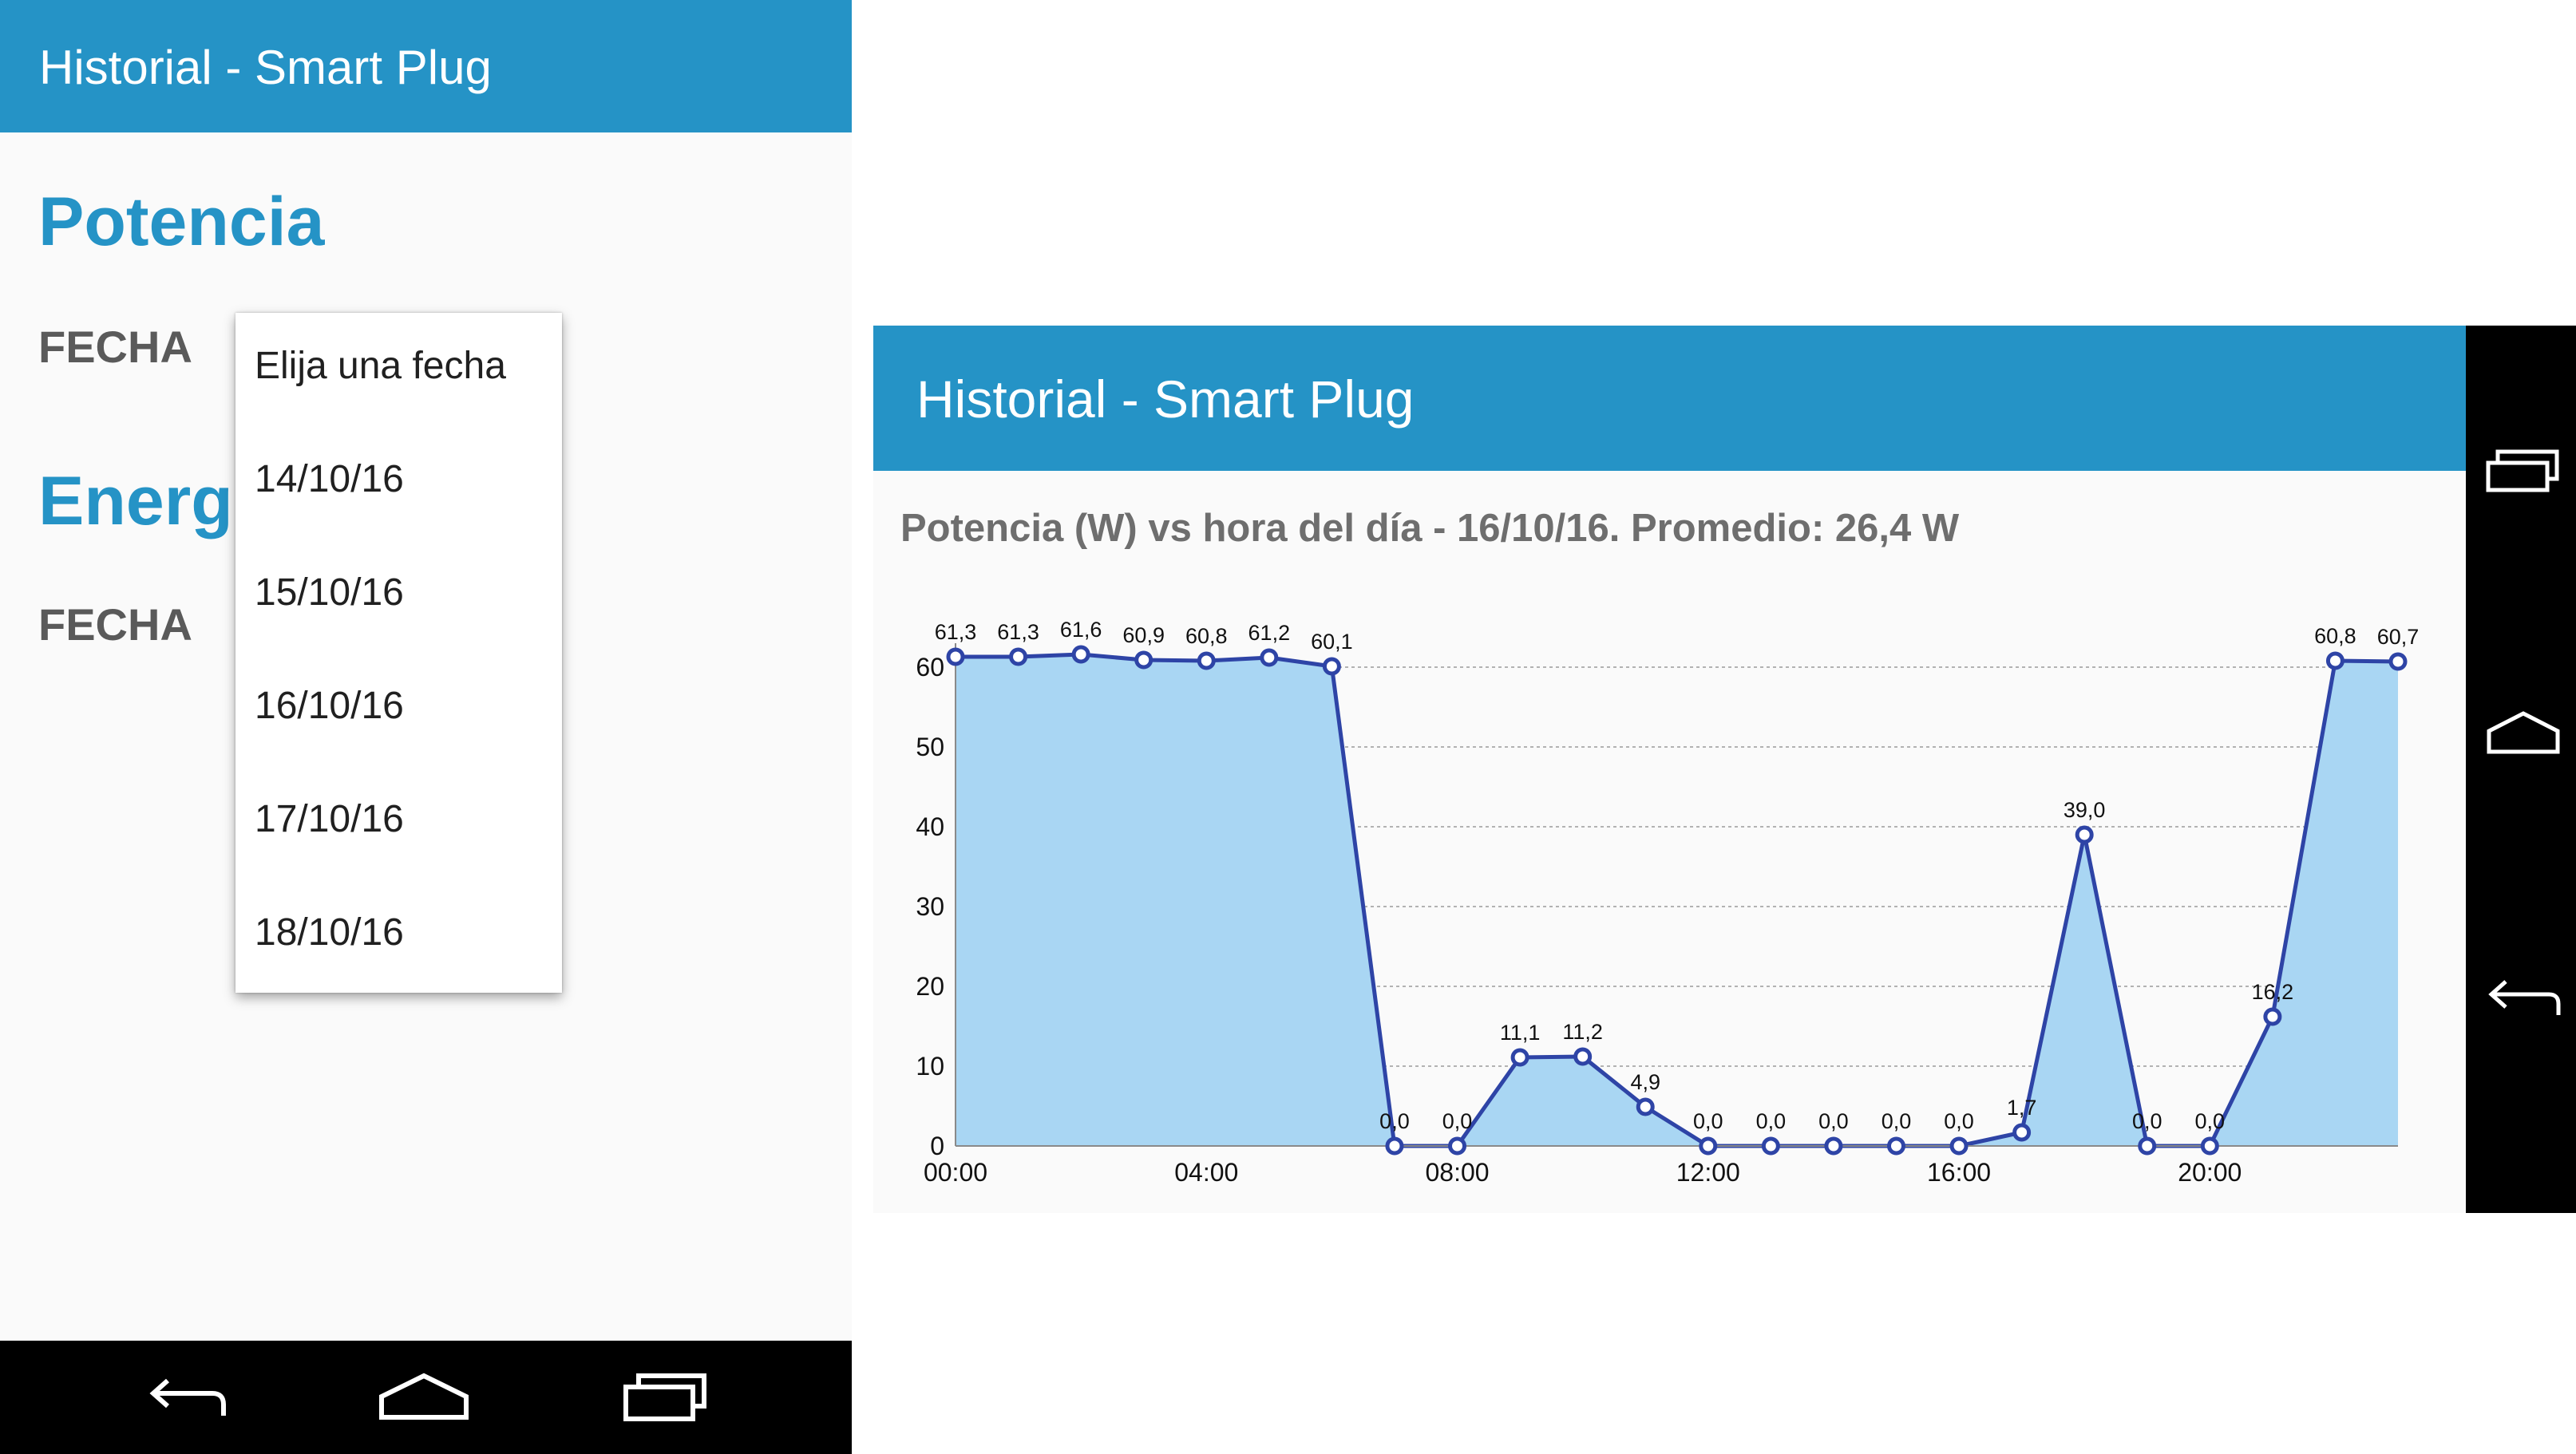 This screenshot has width=2576, height=1454. What do you see at coordinates (2022, 1108) in the screenshot?
I see `data-label: 1,7` at bounding box center [2022, 1108].